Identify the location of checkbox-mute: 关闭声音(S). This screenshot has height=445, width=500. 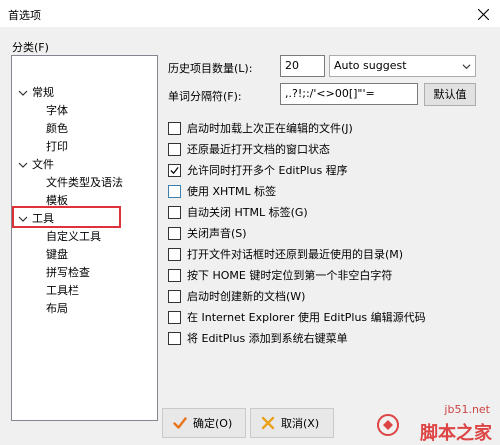
(207, 233).